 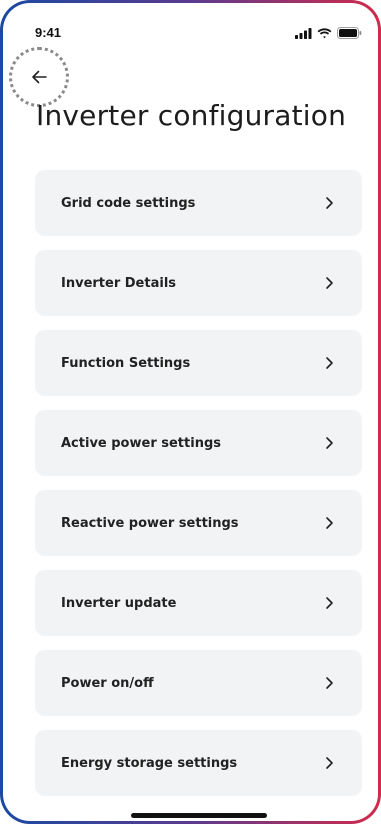 I want to click on menu-item-label: Power on/off, so click(x=107, y=683).